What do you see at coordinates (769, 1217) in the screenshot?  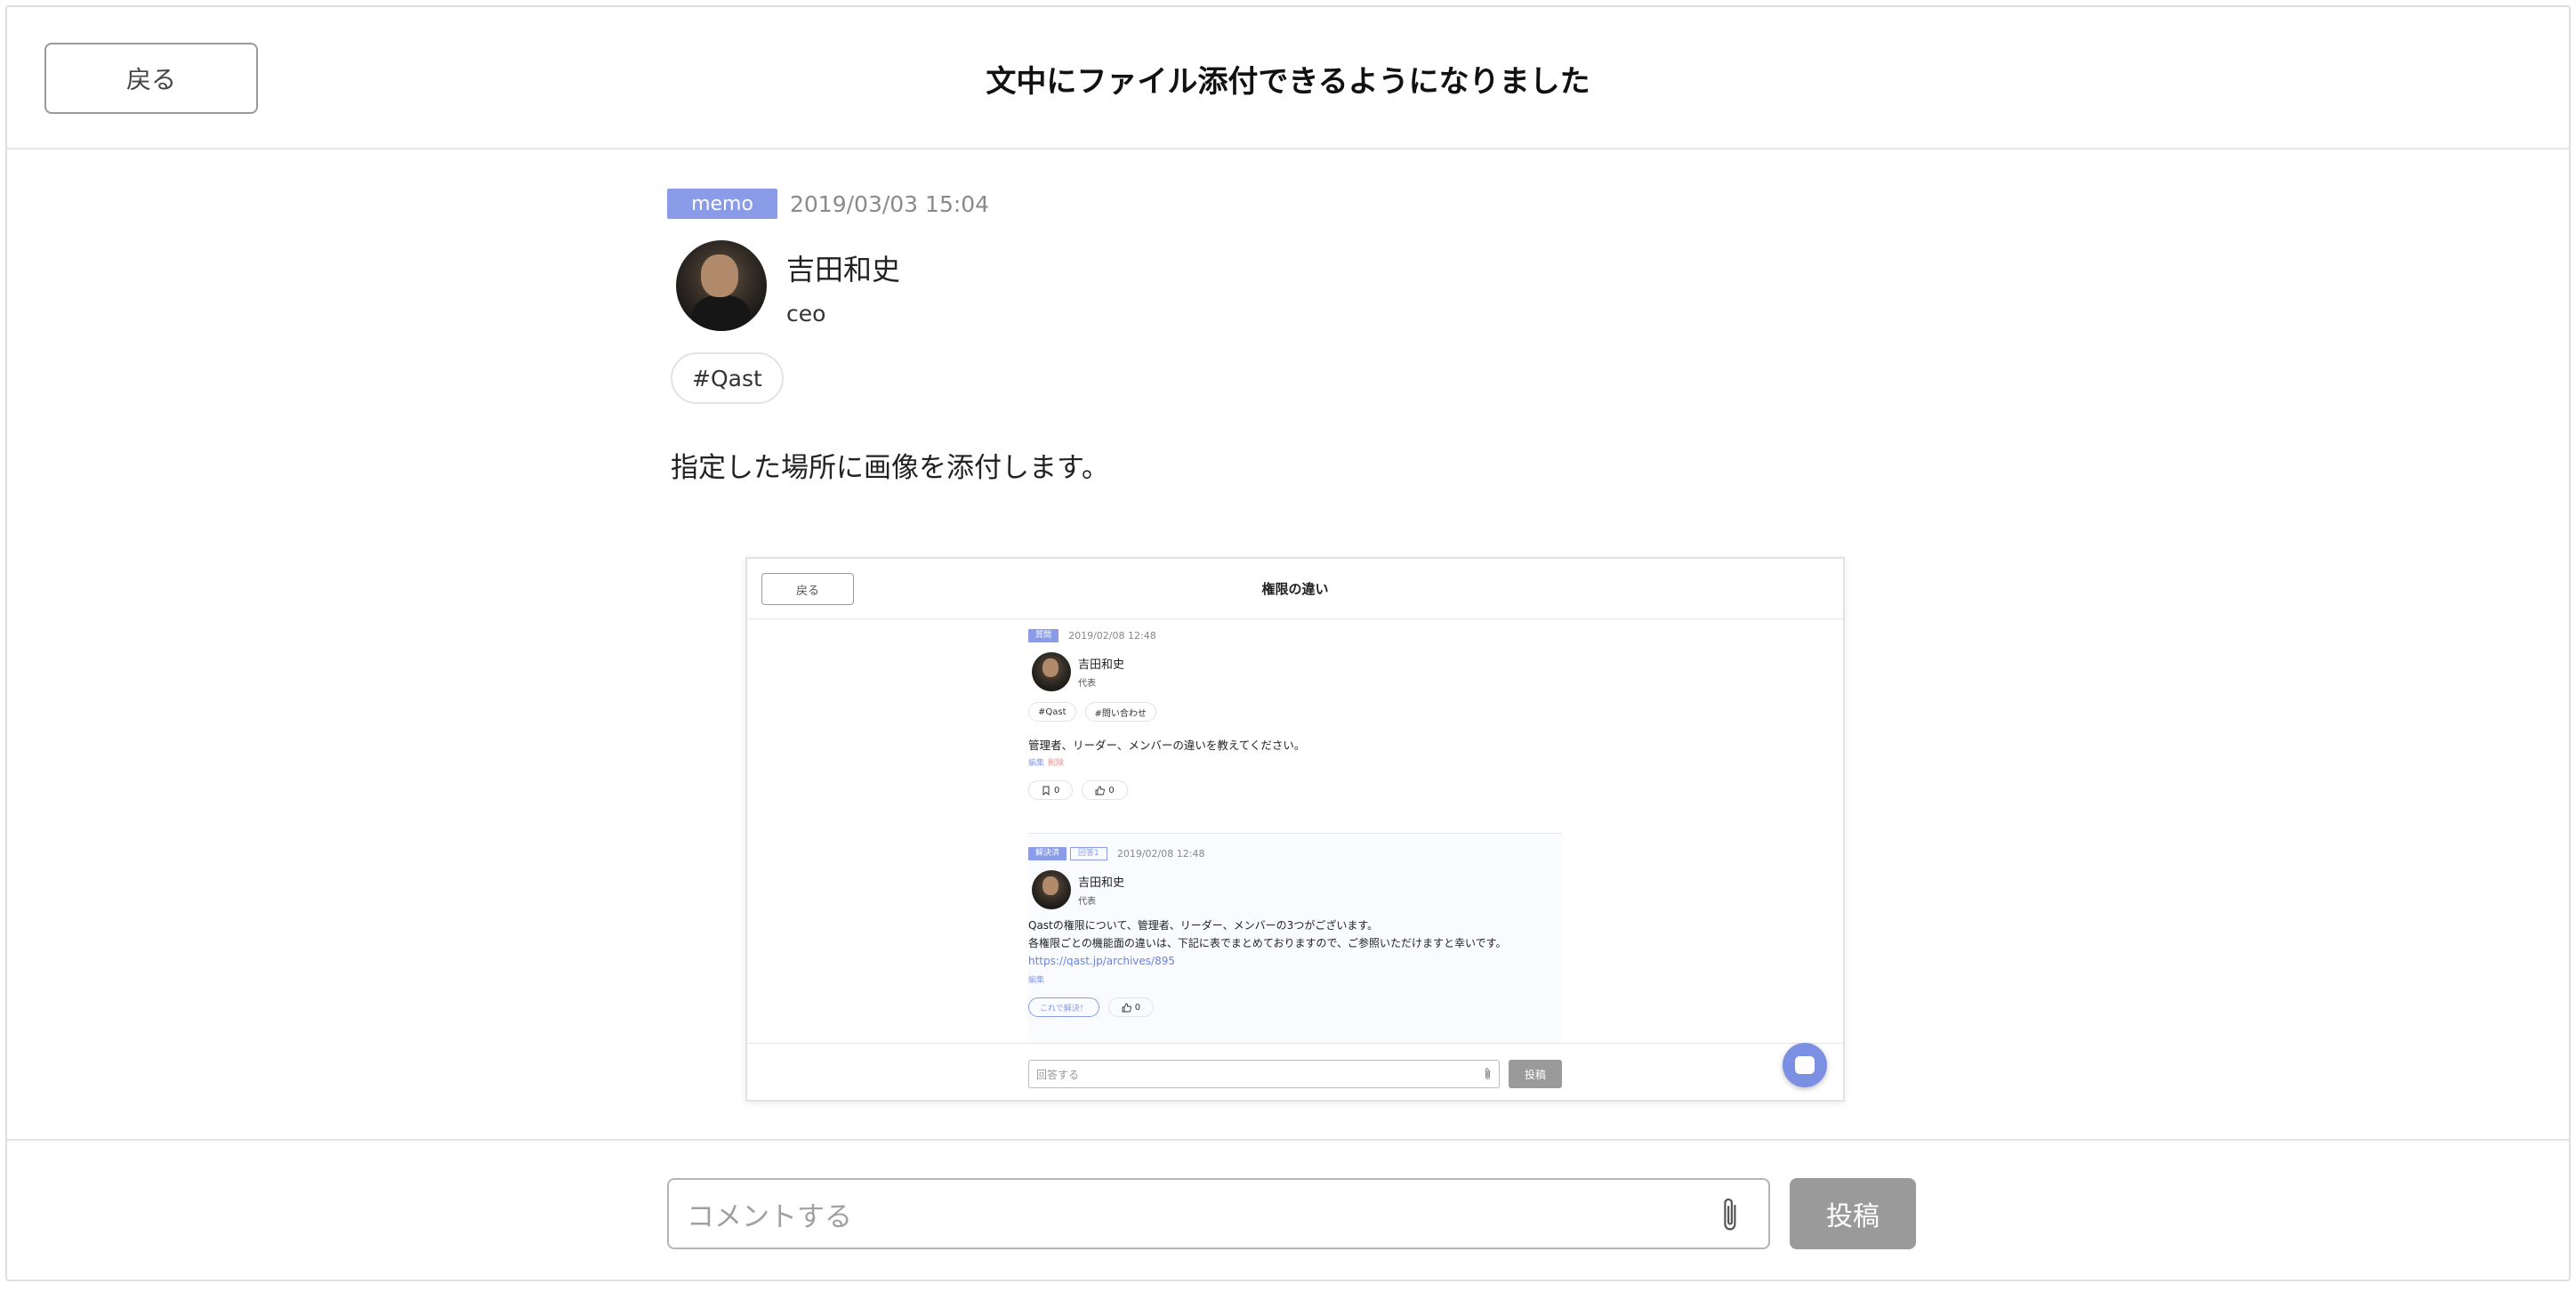 I see `comment-placeholder: コメントする` at bounding box center [769, 1217].